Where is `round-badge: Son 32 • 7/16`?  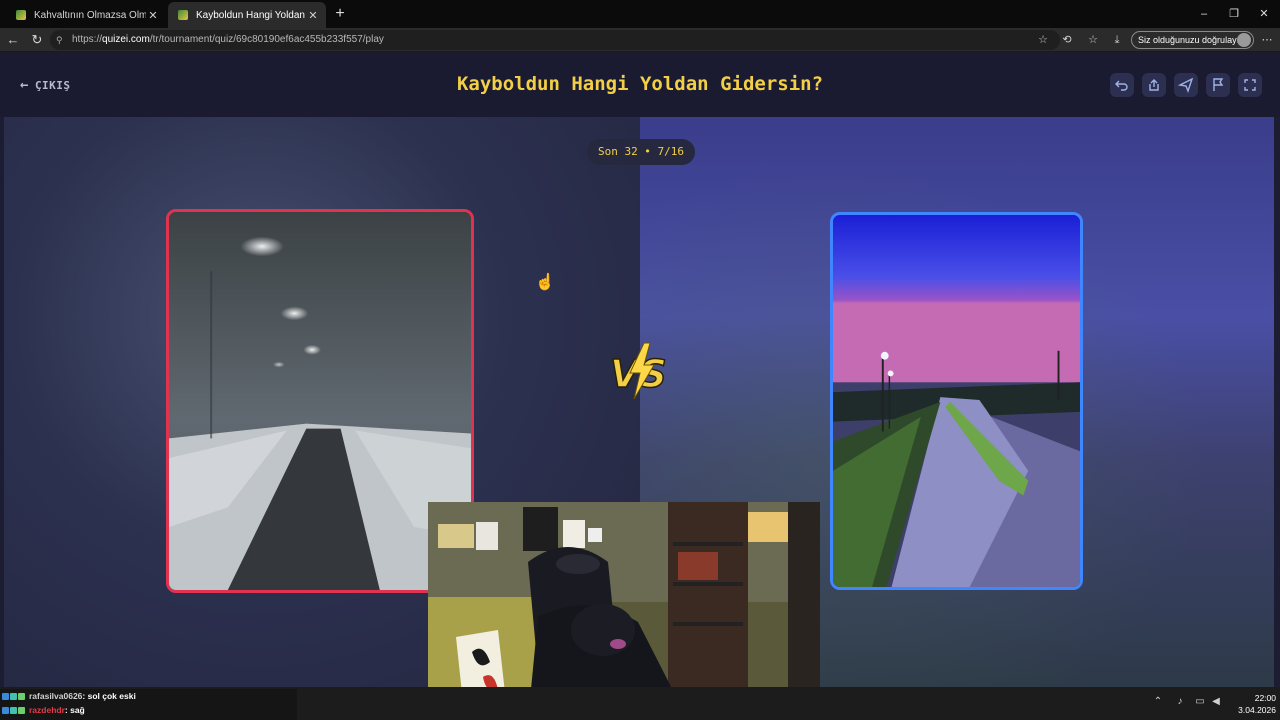
round-badge: Son 32 • 7/16 is located at coordinates (641, 152).